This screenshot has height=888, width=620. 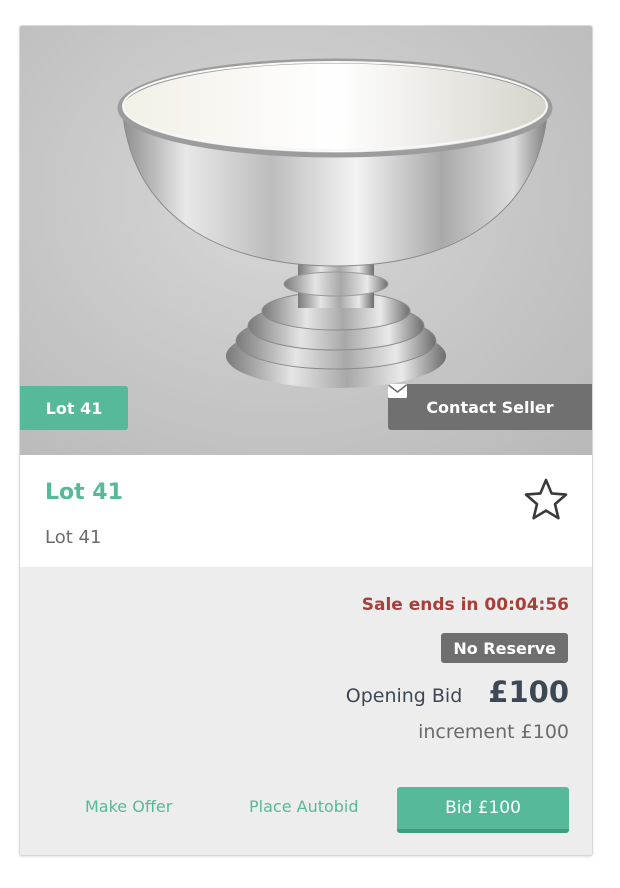 I want to click on make-offer-button: Make Offer, so click(x=128, y=806).